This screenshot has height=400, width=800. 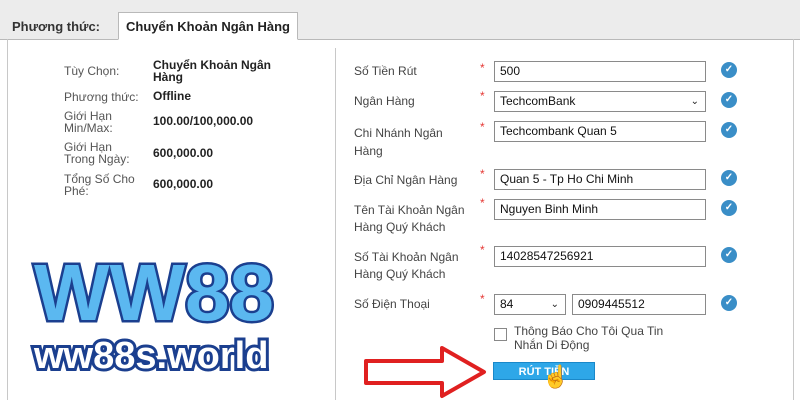 What do you see at coordinates (183, 153) in the screenshot?
I see `daily-value: 600,000.00` at bounding box center [183, 153].